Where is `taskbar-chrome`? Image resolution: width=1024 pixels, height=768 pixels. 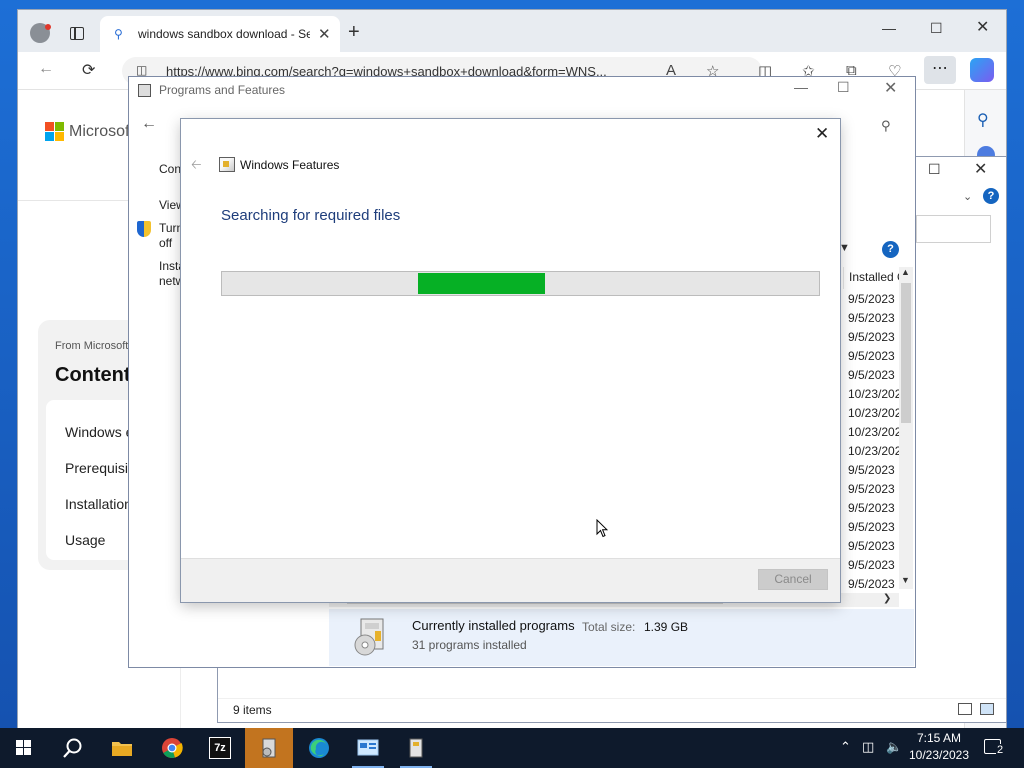
taskbar-chrome is located at coordinates (172, 748).